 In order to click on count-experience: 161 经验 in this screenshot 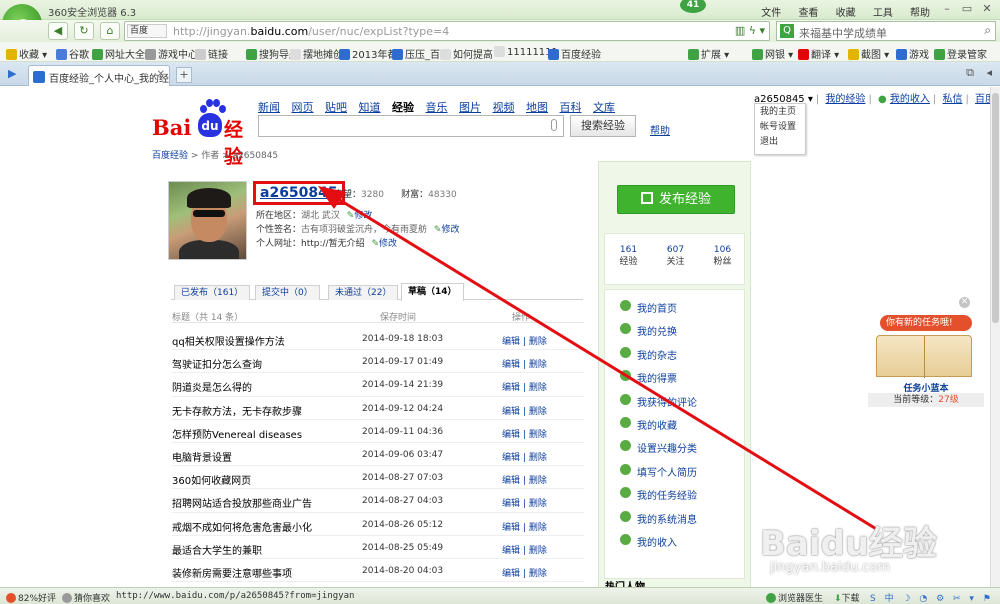, I will do `click(628, 256)`.